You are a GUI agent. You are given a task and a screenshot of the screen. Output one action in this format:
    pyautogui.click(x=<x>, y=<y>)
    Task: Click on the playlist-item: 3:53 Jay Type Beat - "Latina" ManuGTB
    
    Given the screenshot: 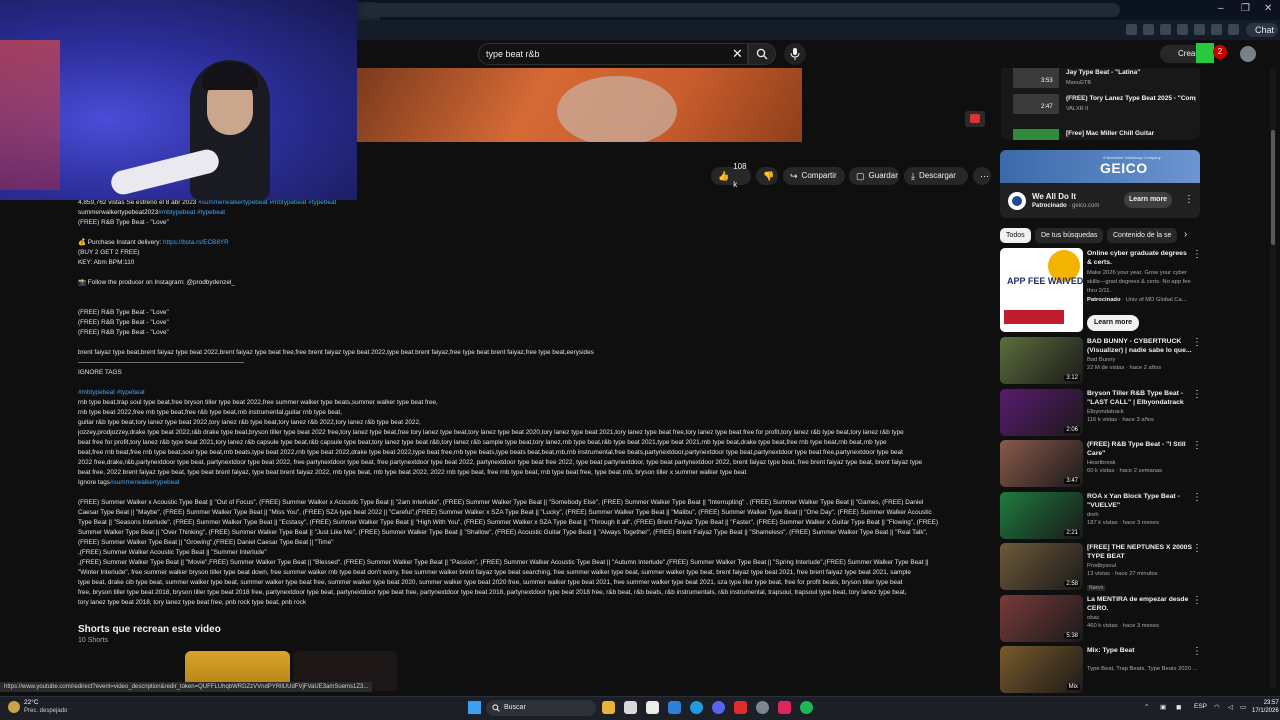 What is the action you would take?
    pyautogui.click(x=1103, y=78)
    